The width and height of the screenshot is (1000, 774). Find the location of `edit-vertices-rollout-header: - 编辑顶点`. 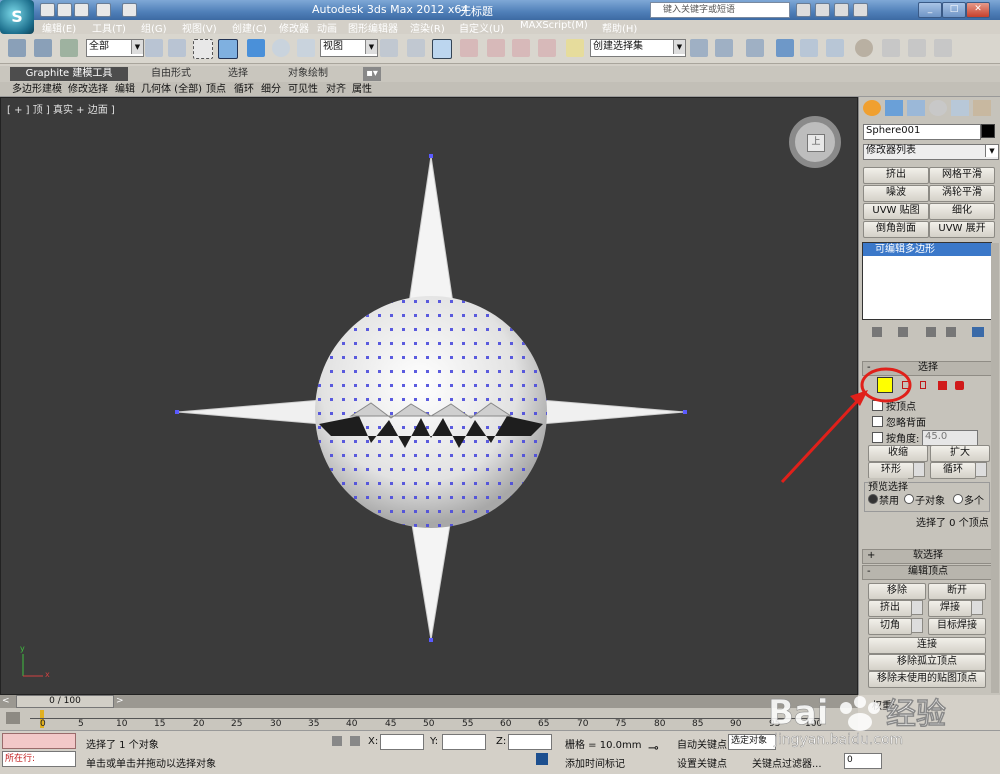

edit-vertices-rollout-header: - 编辑顶点 is located at coordinates (928, 572).